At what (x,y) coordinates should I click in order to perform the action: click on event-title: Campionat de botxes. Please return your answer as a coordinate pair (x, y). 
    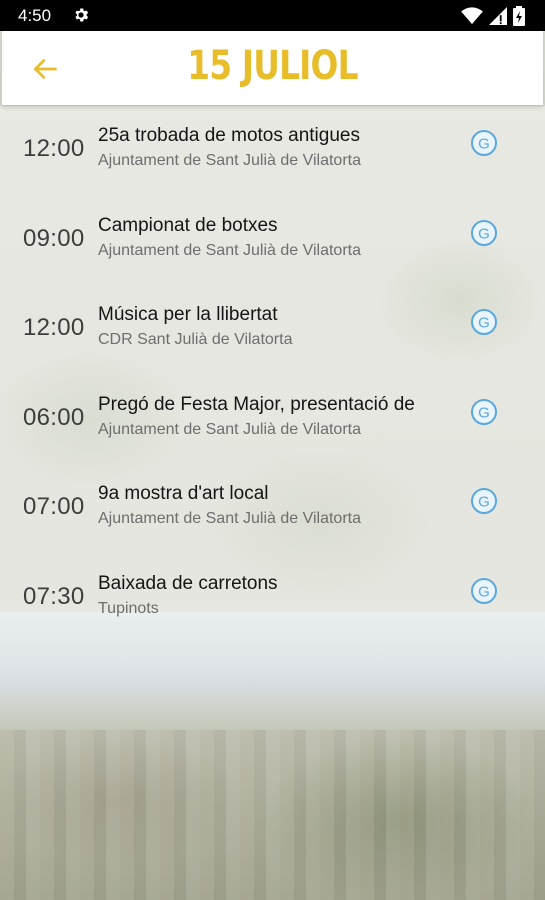
    Looking at the image, I should click on (188, 225).